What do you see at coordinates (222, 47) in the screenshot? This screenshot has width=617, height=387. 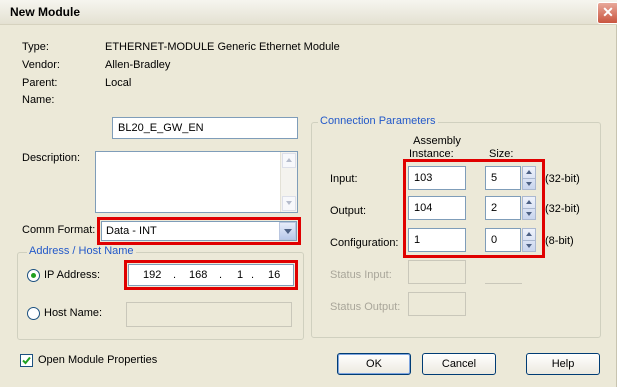 I see `type-value: ETHERNET-MODULE Generic Ethernet Module` at bounding box center [222, 47].